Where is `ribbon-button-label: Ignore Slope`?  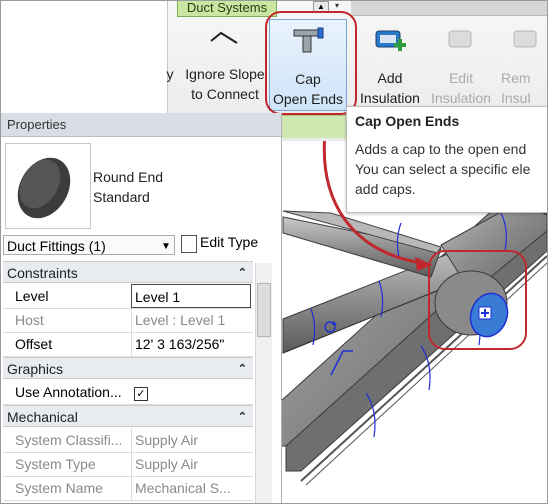 ribbon-button-label: Ignore Slope is located at coordinates (225, 74).